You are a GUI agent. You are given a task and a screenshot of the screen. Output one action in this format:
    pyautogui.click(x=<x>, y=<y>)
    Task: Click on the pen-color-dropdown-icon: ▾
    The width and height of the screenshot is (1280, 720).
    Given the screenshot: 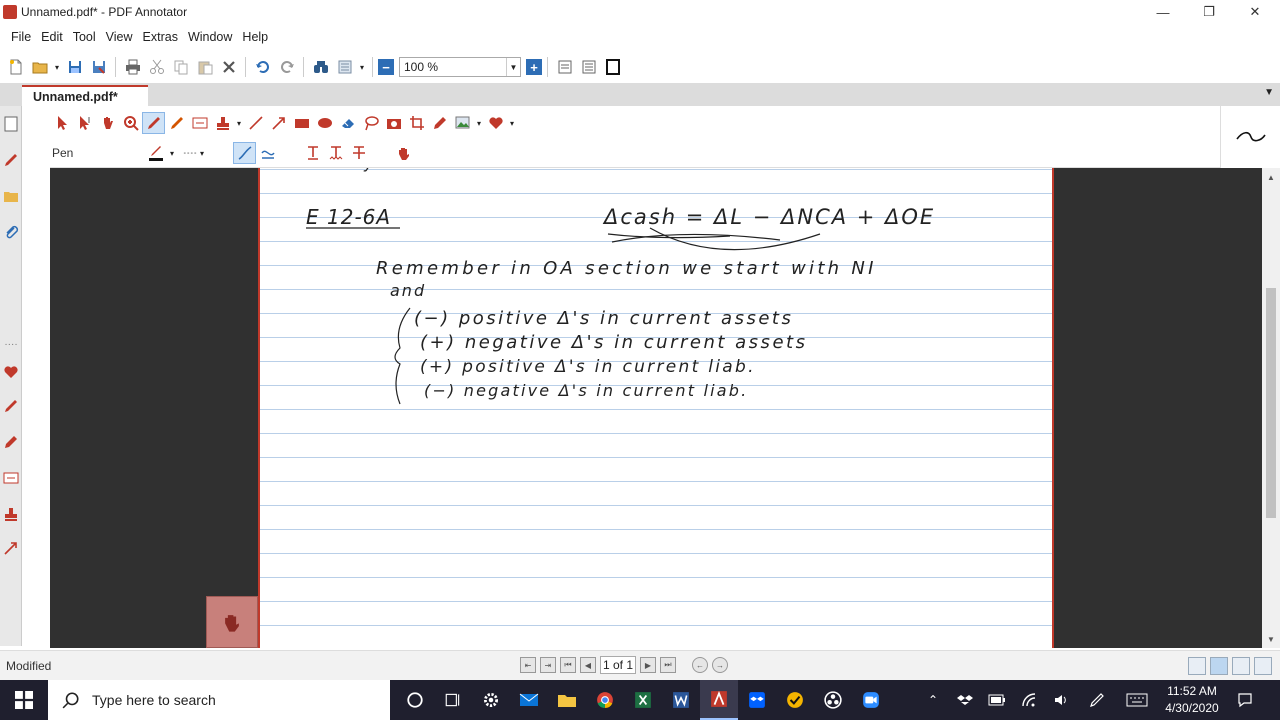 What is the action you would take?
    pyautogui.click(x=172, y=153)
    